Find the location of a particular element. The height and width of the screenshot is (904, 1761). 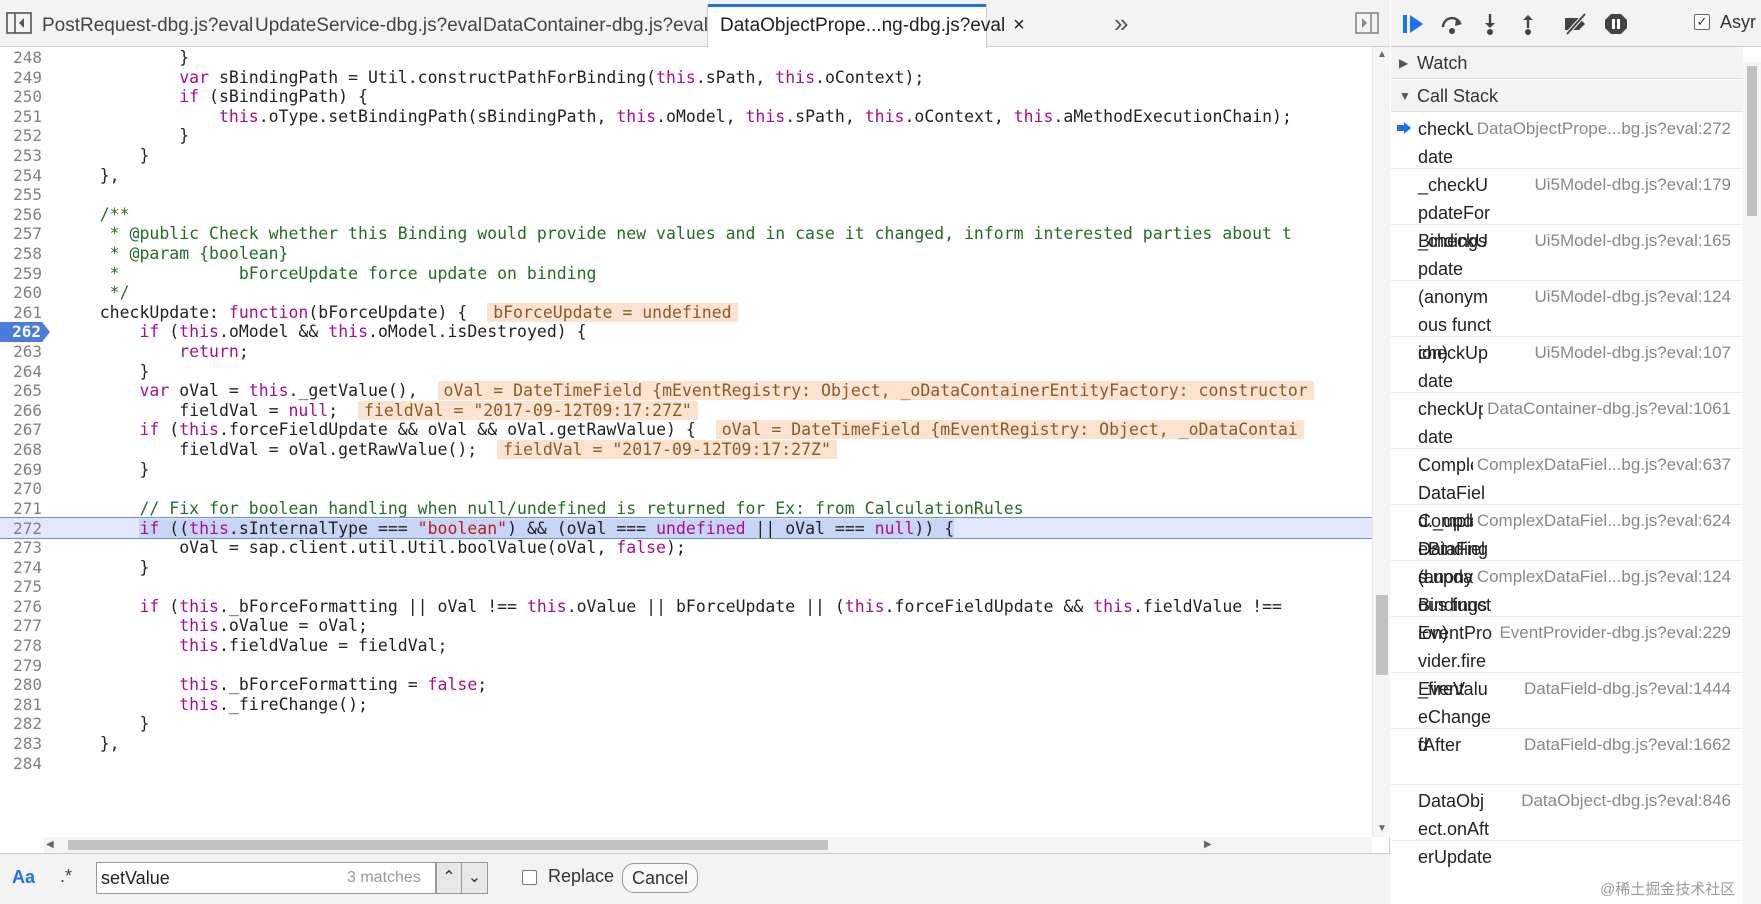

frame-location: DataField-dbg.js?eval:1444 is located at coordinates (1625, 689).